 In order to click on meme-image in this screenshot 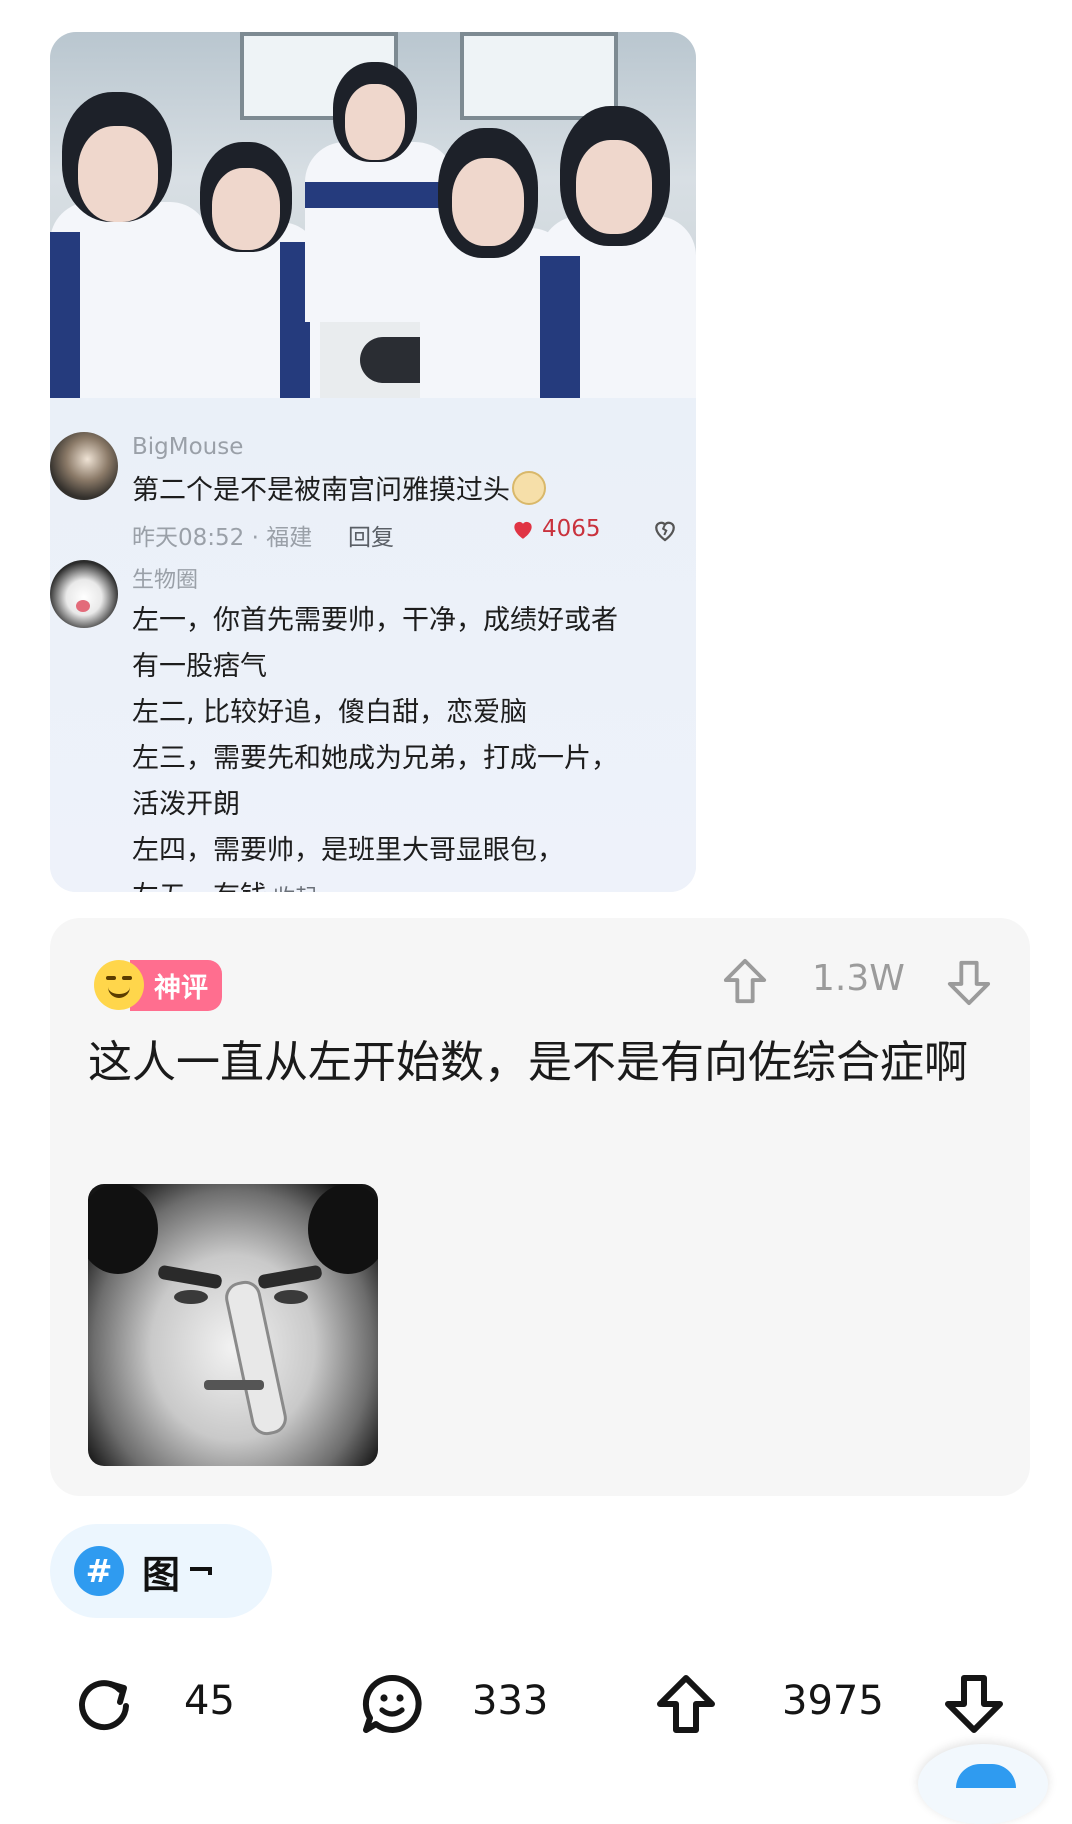, I will do `click(233, 1325)`.